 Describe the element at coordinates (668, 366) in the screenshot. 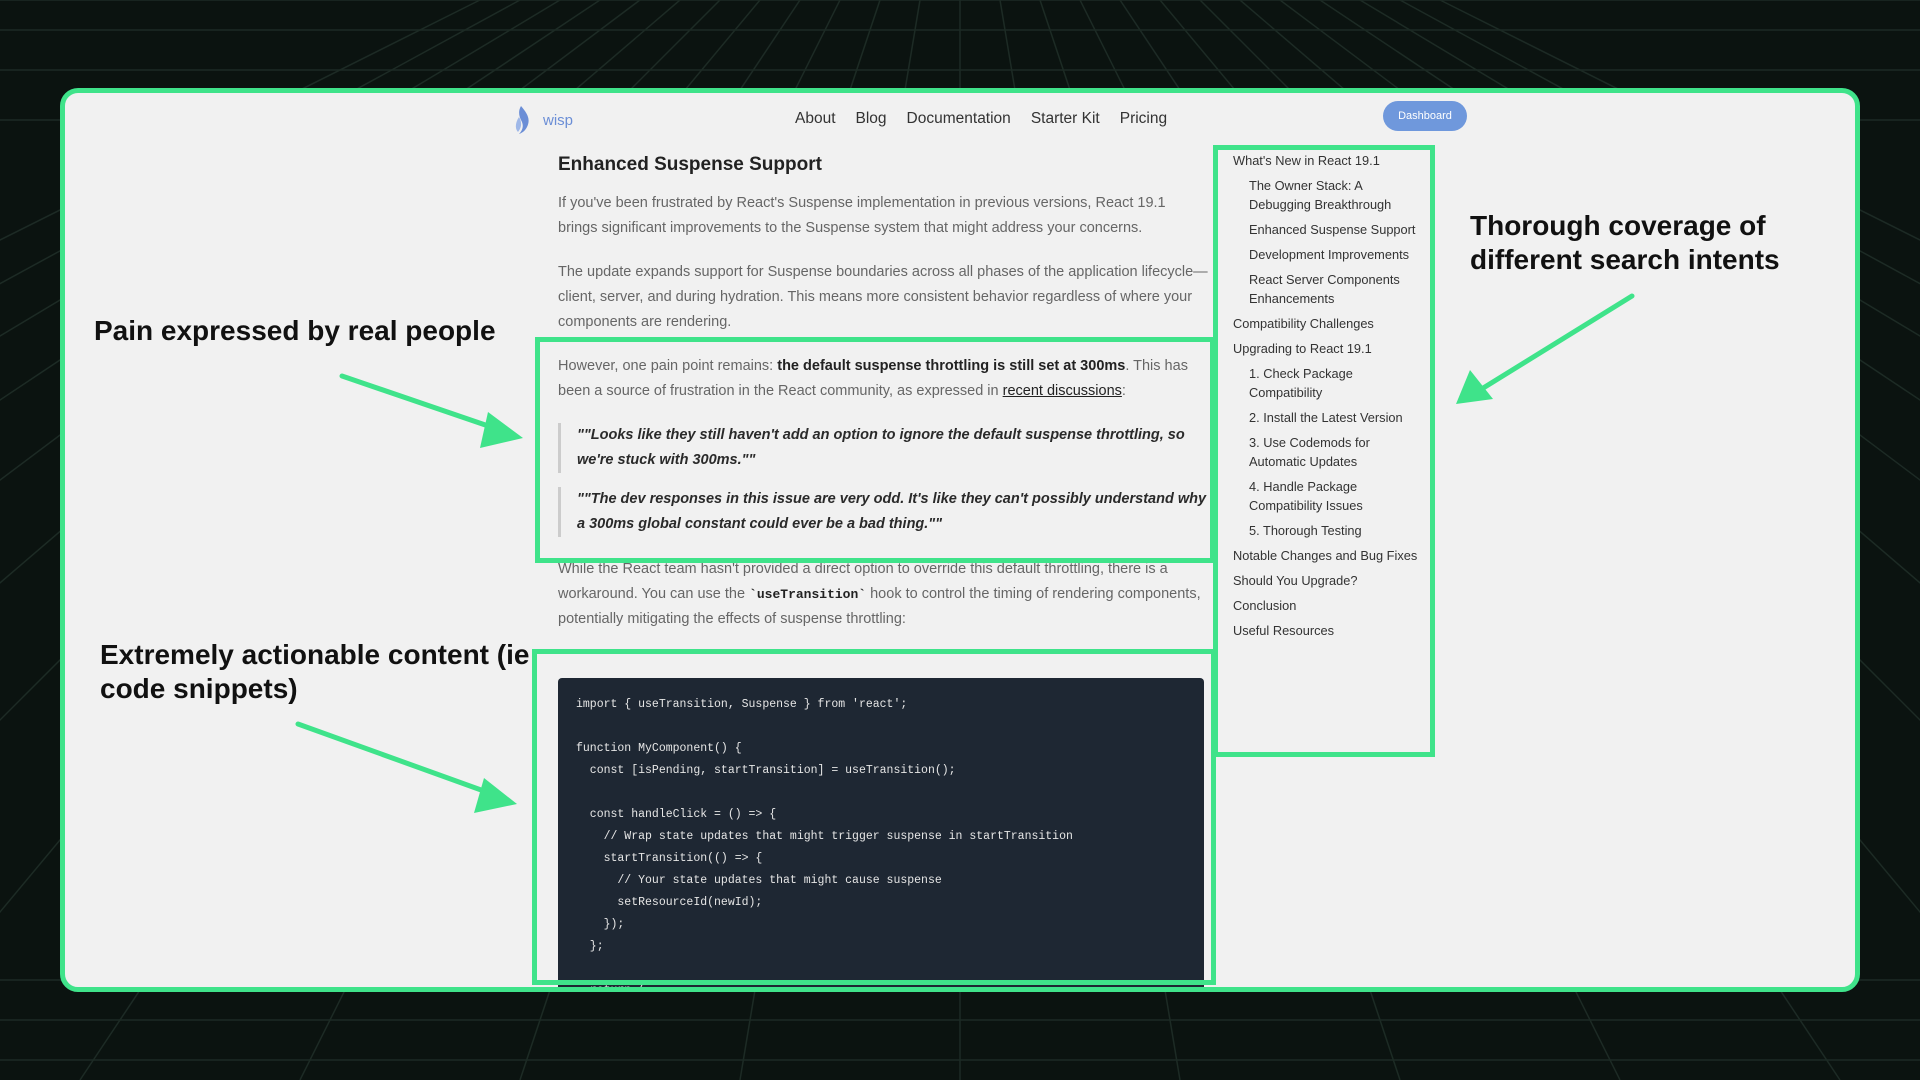

I see `text: However, one pain point remains:` at that location.